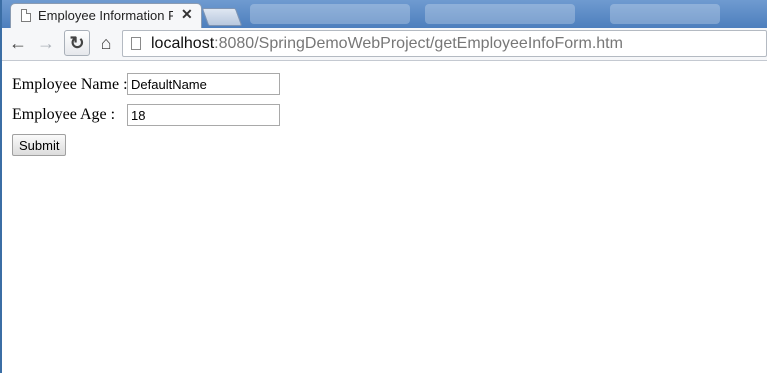 The height and width of the screenshot is (373, 767). I want to click on employee-name-field, so click(203, 84).